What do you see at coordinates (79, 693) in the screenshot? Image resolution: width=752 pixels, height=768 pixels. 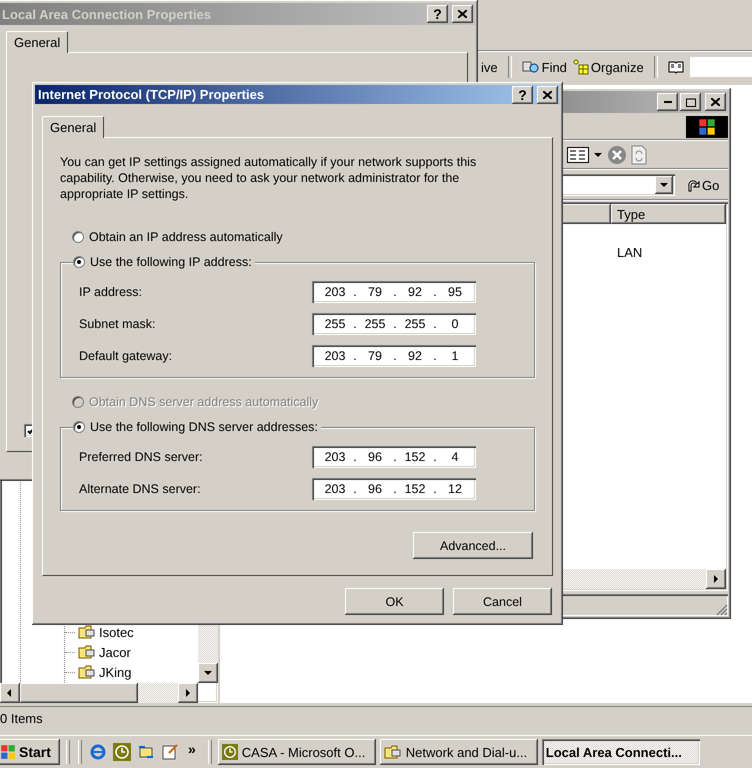 I see `scroll-thumb` at bounding box center [79, 693].